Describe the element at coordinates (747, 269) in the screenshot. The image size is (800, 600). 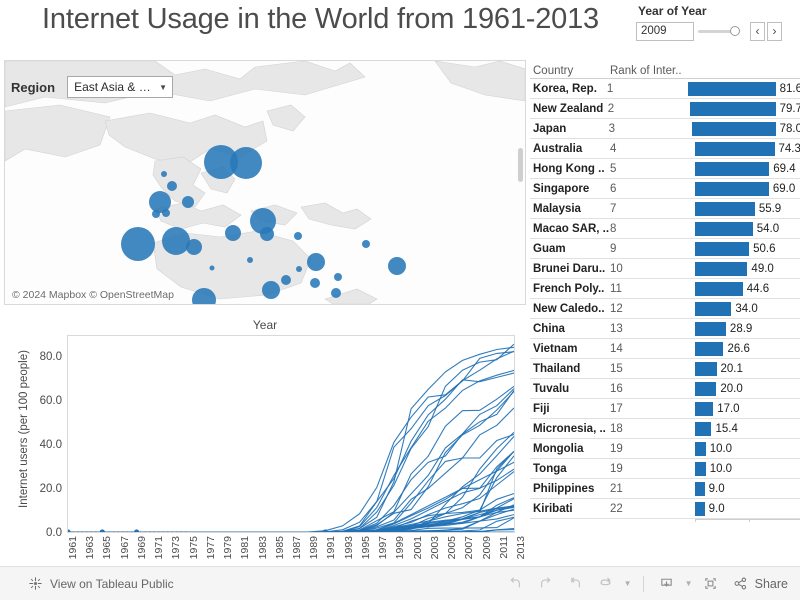
I see `cell-bar: 49.0` at that location.